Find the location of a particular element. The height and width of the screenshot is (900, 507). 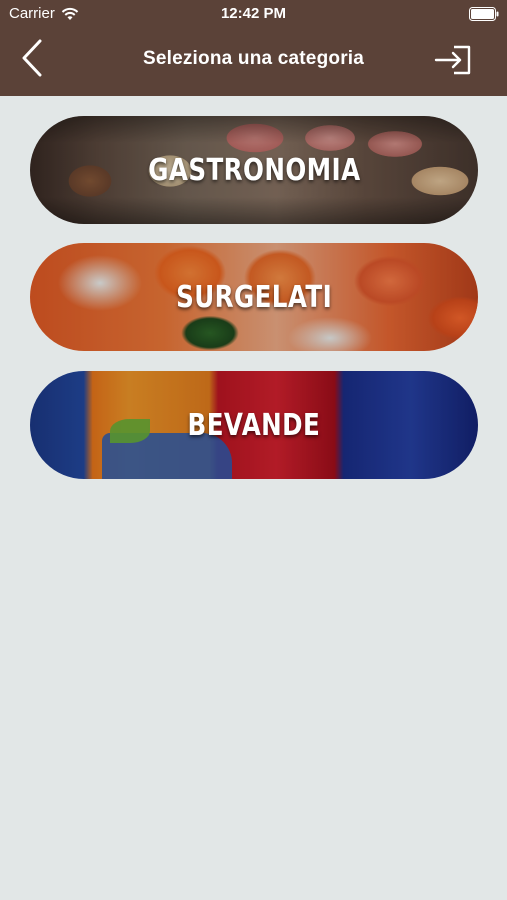

status-time: 12:42 PM is located at coordinates (253, 13).